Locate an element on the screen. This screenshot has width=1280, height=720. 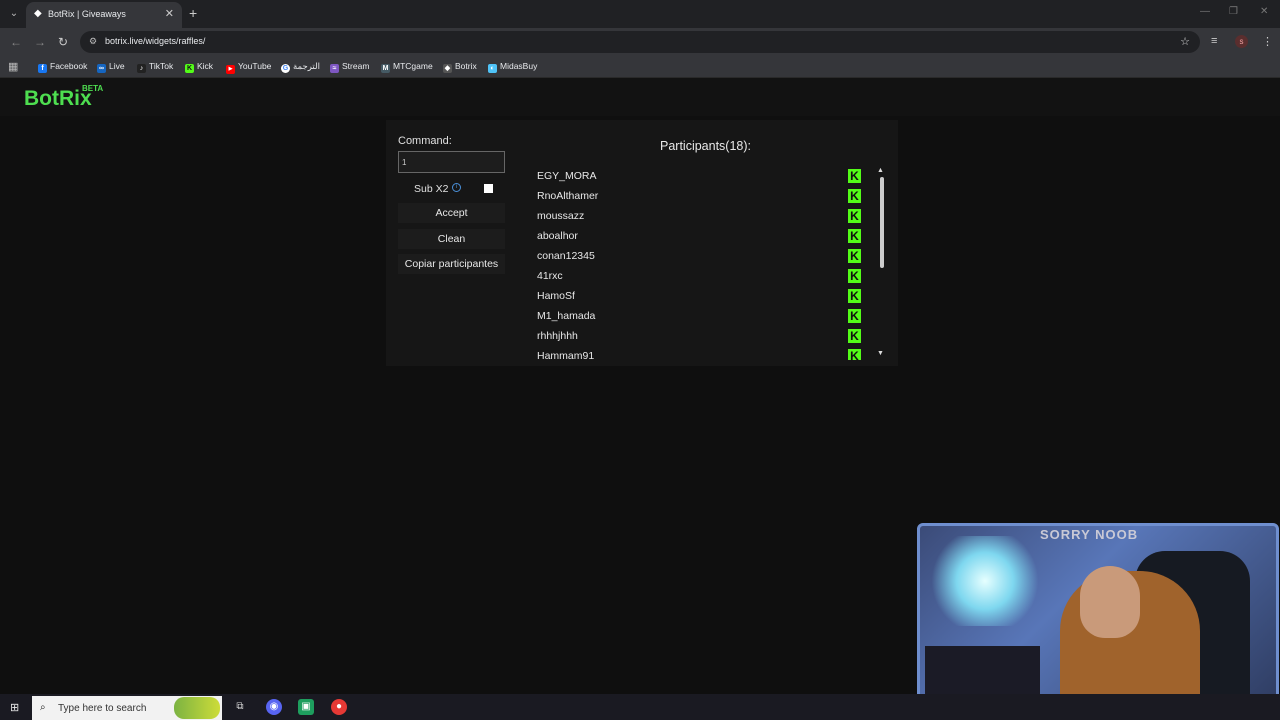
live-icon: ∞ is located at coordinates (101, 68).